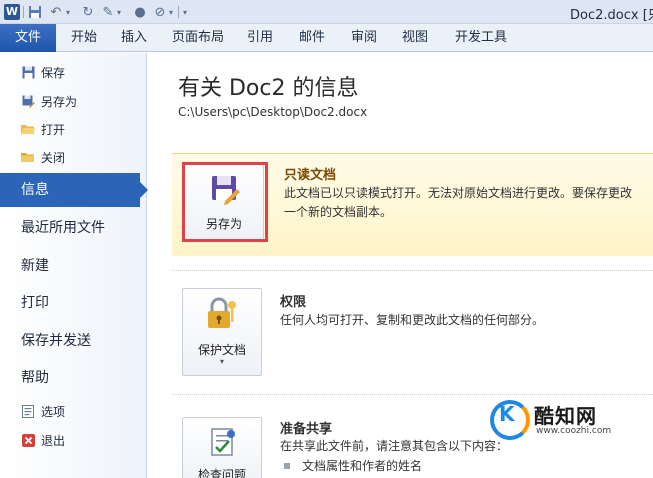  I want to click on ribbon-tabs: 文件 开始 插入 页面布局 引用 邮件 审阅 视图 开发工具, so click(326, 38).